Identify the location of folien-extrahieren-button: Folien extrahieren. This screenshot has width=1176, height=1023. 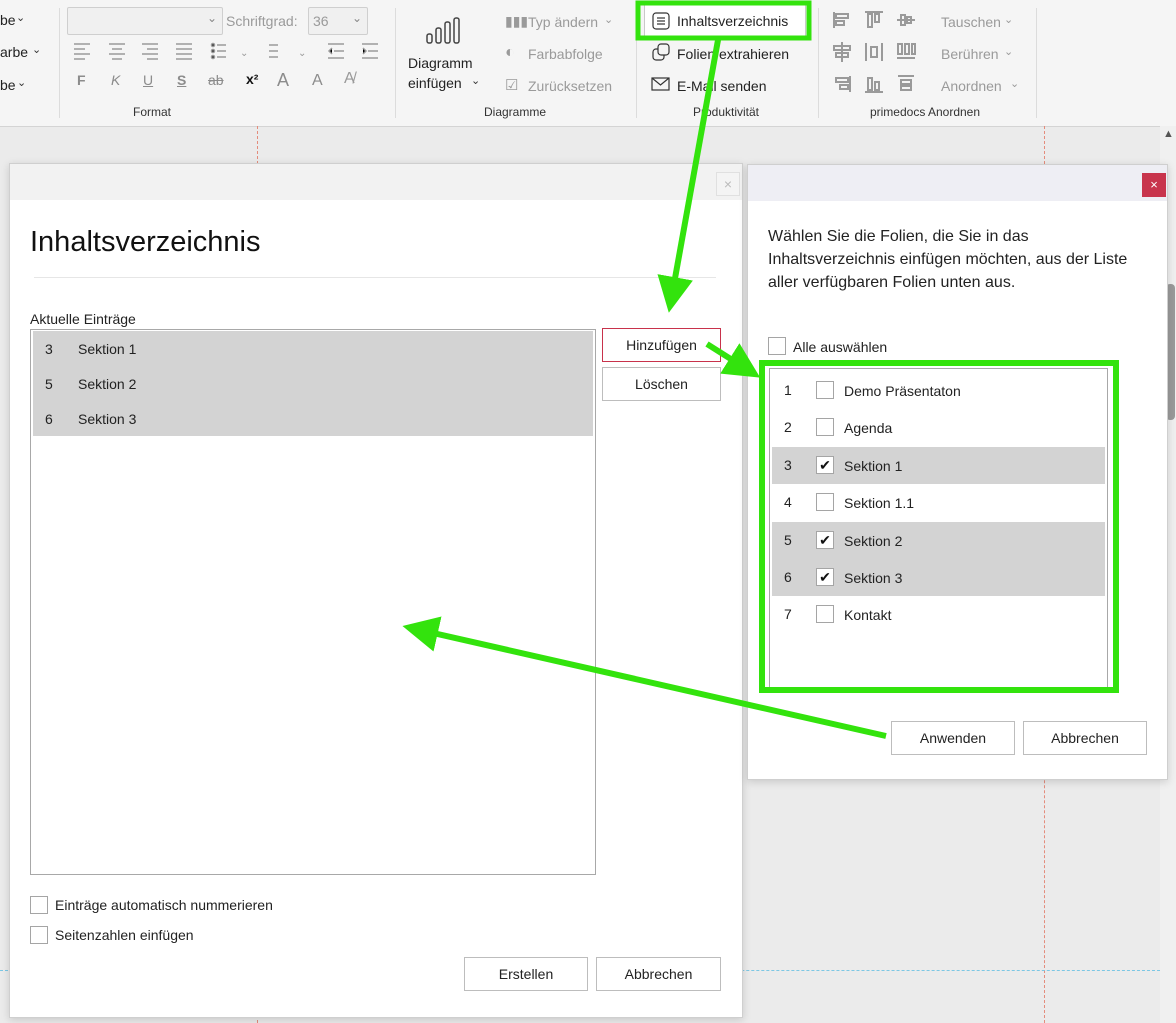
(733, 54).